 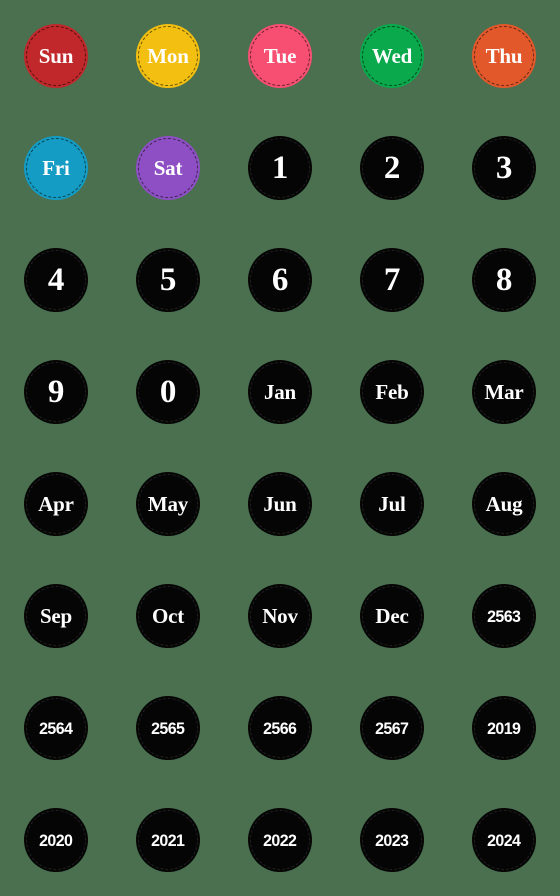 I want to click on sticker-label: 6, so click(x=280, y=279).